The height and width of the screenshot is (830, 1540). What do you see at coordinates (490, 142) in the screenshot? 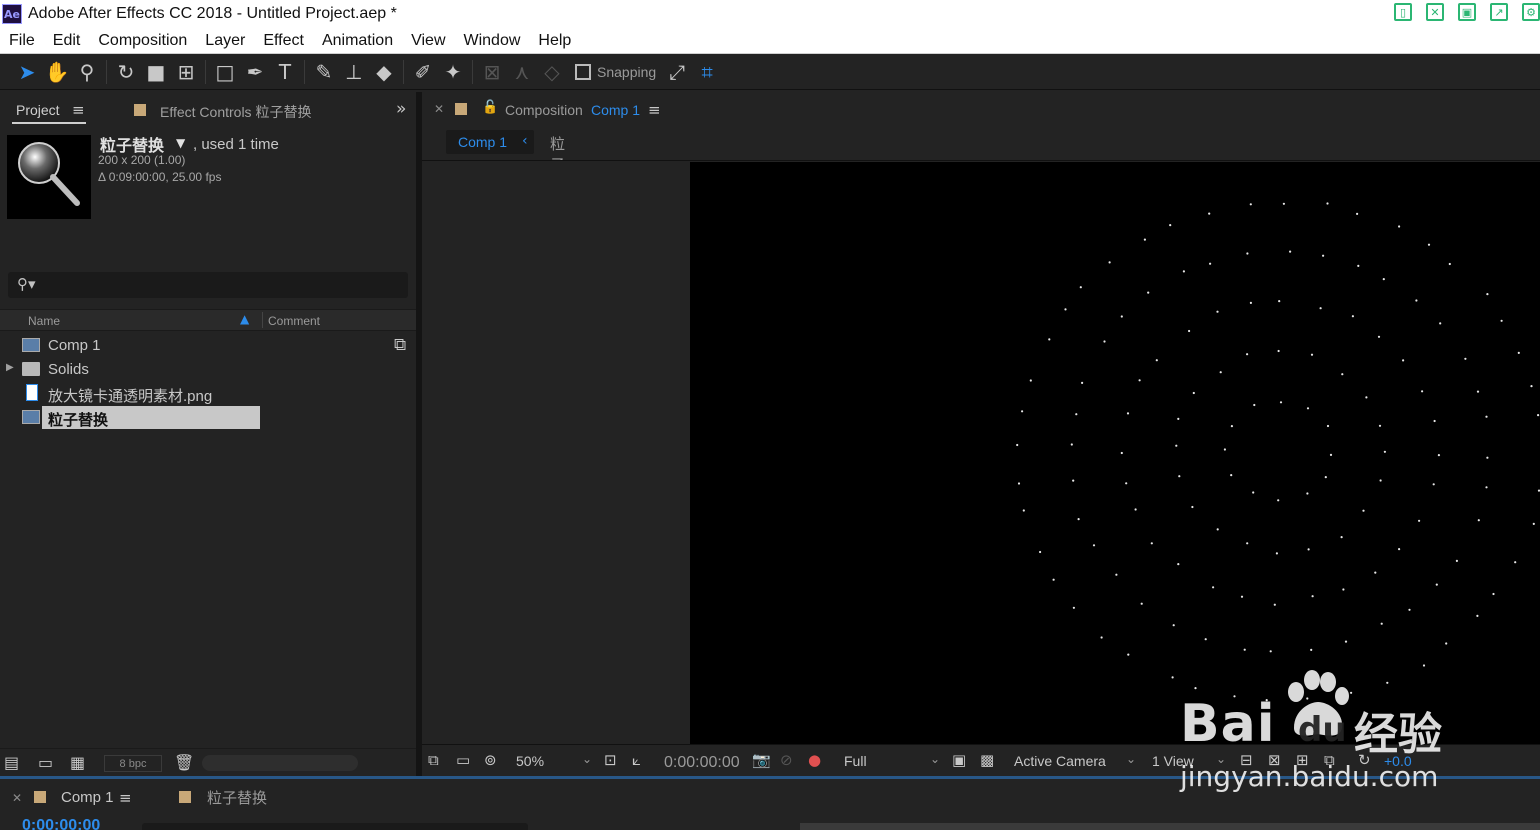
I see `breadcrumb-active: Comp 1 ‹` at bounding box center [490, 142].